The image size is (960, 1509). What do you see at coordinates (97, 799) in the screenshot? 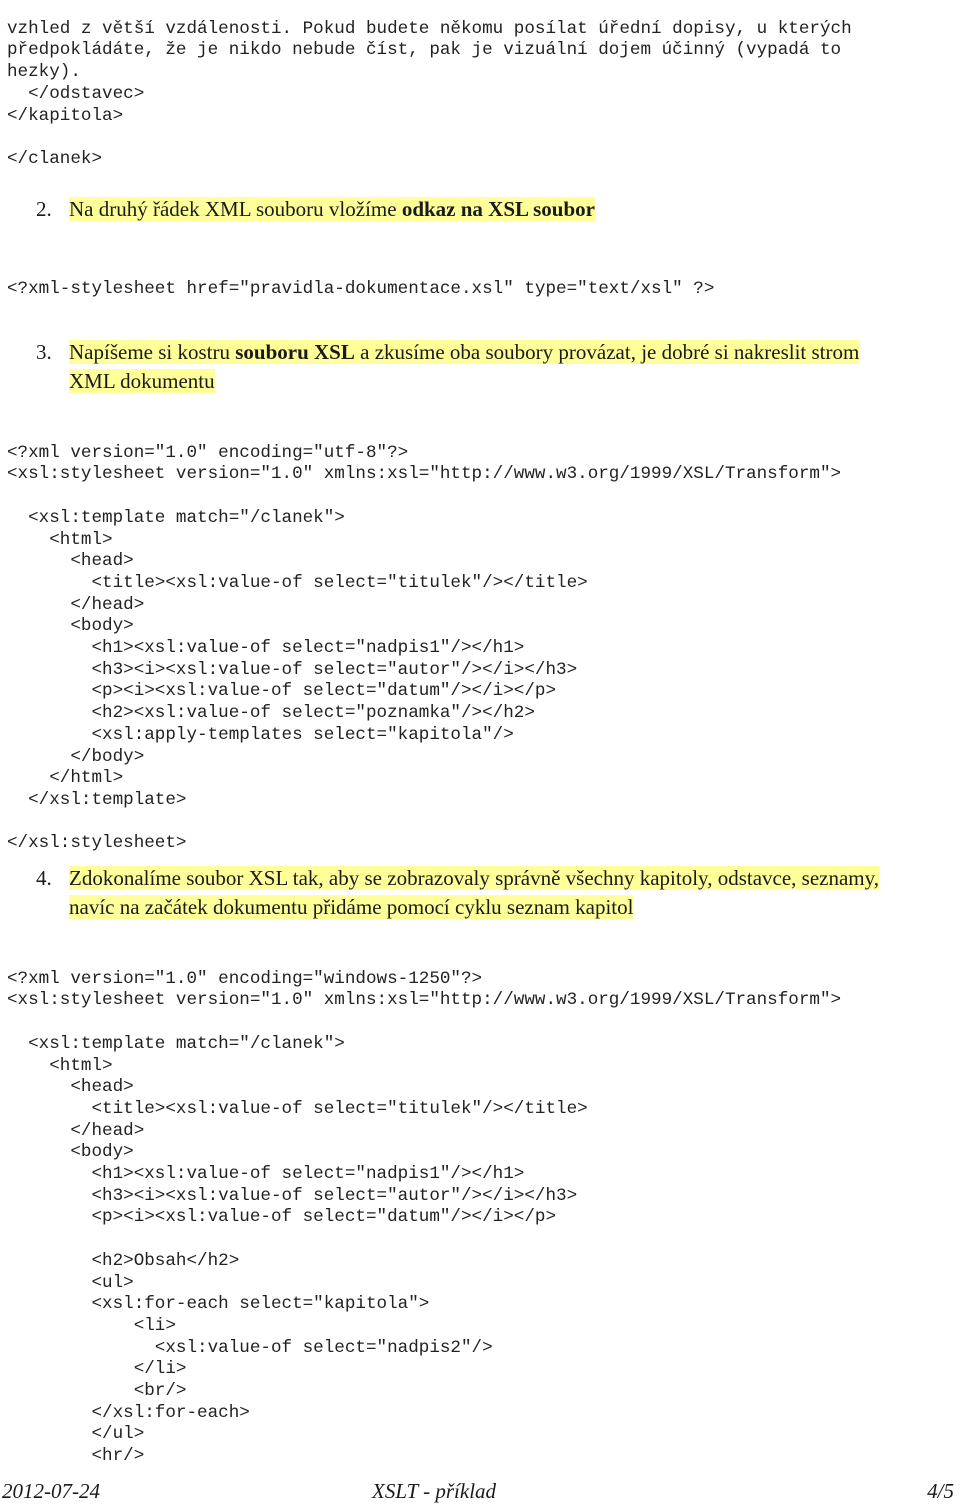
I see `code-line: </xsl:template>` at bounding box center [97, 799].